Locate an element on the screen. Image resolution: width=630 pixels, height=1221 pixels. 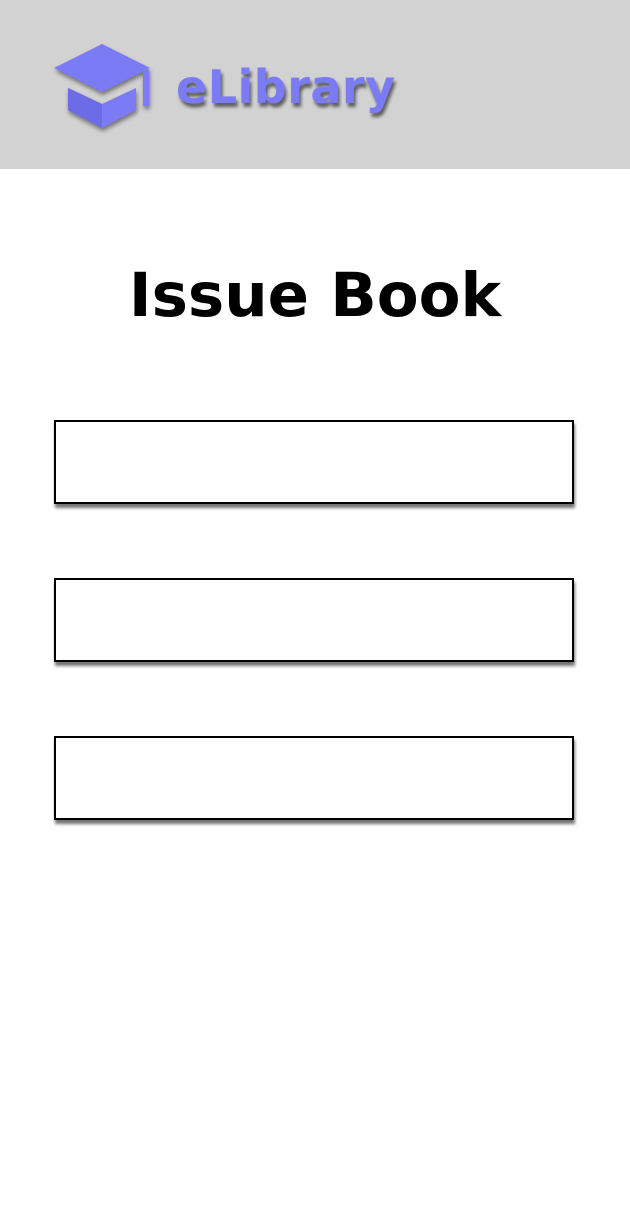
brand-logo: eLibrary is located at coordinates (224, 89).